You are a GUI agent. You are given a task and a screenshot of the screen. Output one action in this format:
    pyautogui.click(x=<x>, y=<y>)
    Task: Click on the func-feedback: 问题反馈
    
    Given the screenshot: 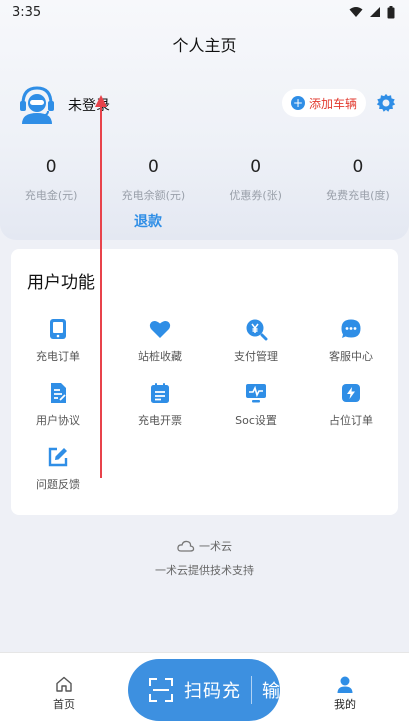 What is the action you would take?
    pyautogui.click(x=58, y=468)
    